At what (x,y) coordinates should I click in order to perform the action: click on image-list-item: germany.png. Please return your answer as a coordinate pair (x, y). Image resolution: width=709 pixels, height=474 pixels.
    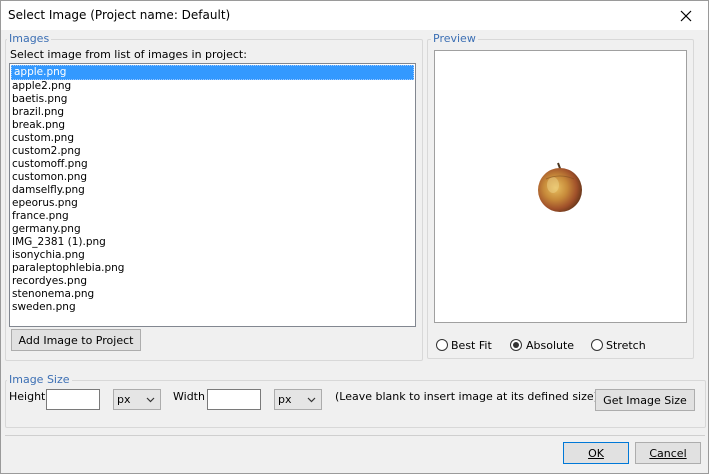
    Looking at the image, I should click on (212, 229).